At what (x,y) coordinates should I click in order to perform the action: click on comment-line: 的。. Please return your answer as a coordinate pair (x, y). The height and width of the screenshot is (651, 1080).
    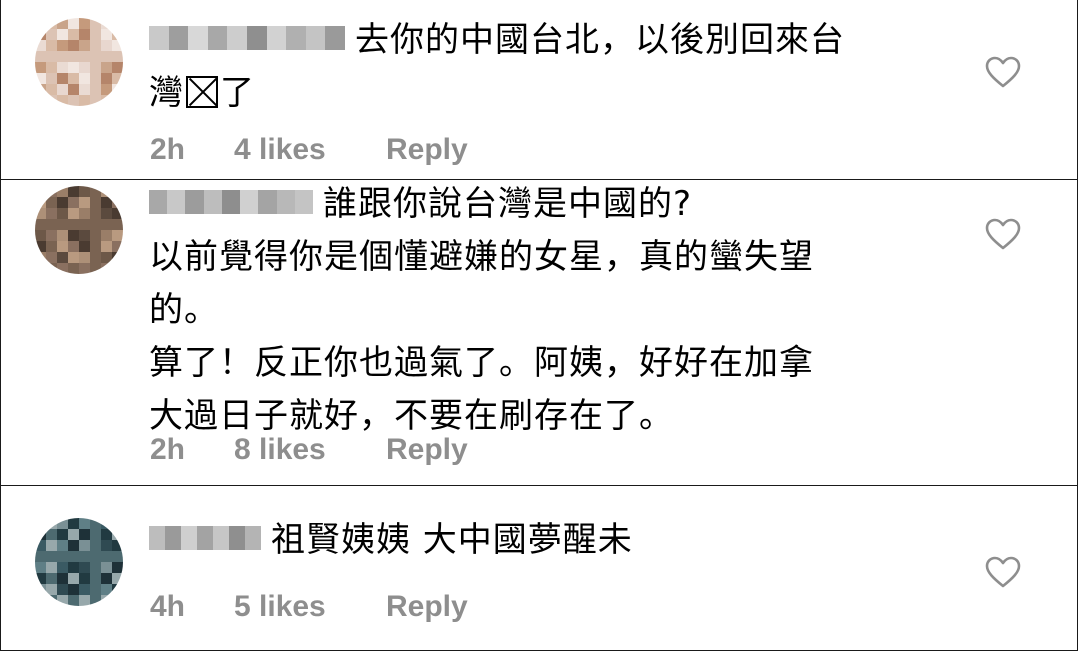
    Looking at the image, I should click on (184, 310).